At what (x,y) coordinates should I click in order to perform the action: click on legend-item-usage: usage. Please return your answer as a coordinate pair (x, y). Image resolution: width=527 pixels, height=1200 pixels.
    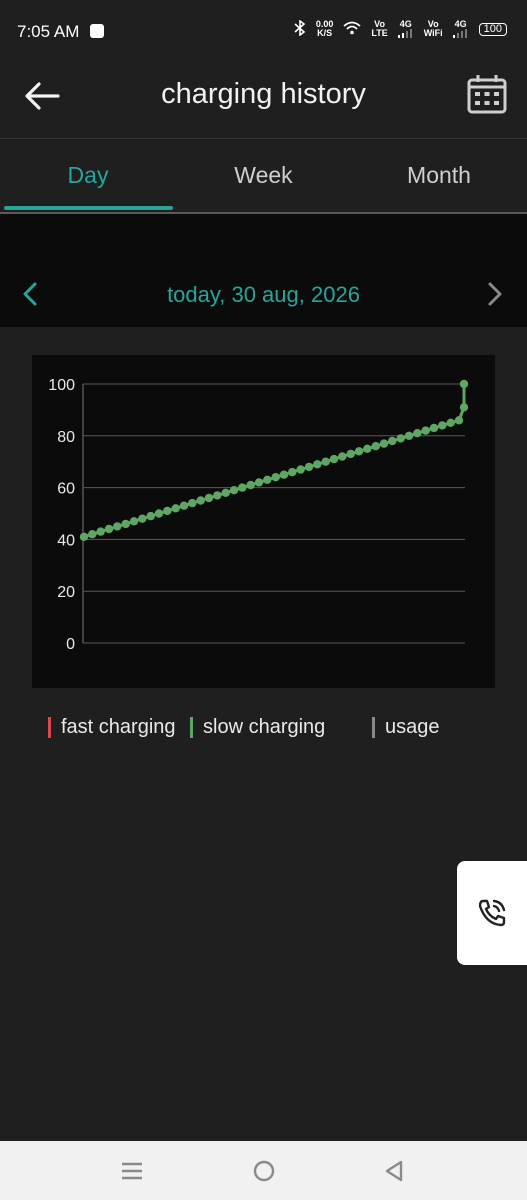
    Looking at the image, I should click on (406, 727).